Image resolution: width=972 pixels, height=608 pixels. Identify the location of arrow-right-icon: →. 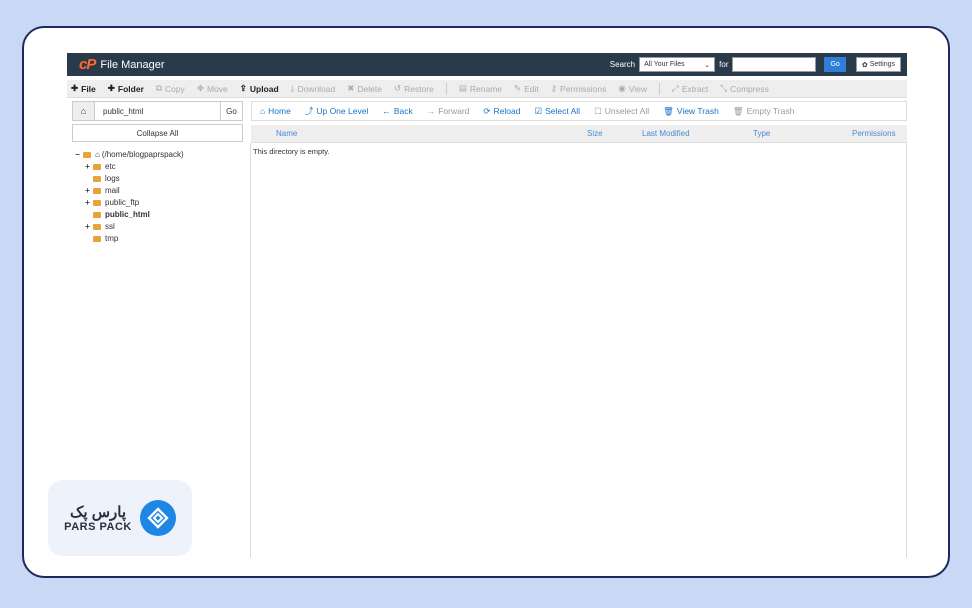
(431, 111).